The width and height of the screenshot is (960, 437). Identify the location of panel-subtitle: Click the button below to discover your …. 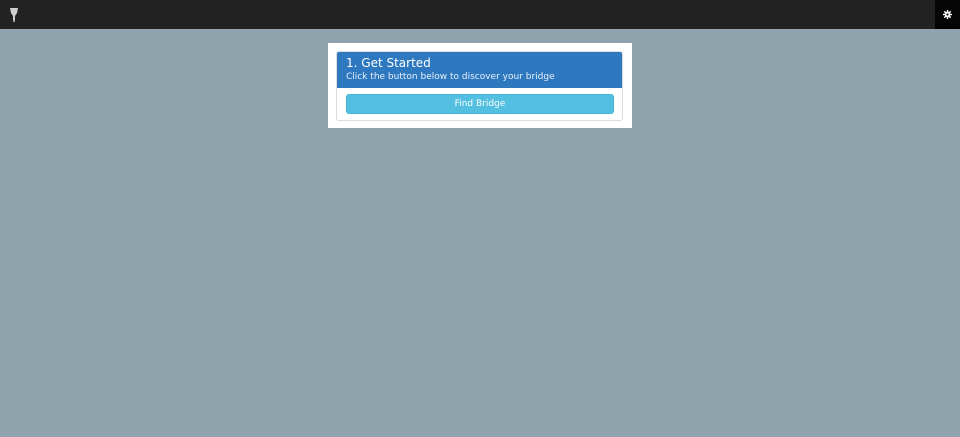
(450, 77).